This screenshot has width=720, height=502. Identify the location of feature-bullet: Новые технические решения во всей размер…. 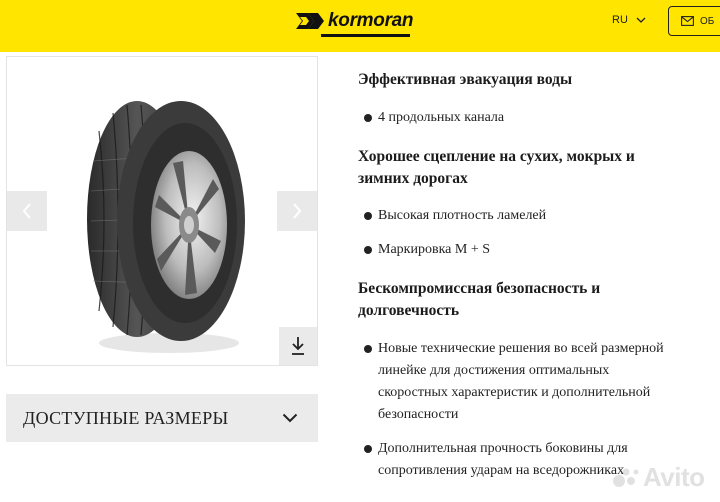
(514, 382).